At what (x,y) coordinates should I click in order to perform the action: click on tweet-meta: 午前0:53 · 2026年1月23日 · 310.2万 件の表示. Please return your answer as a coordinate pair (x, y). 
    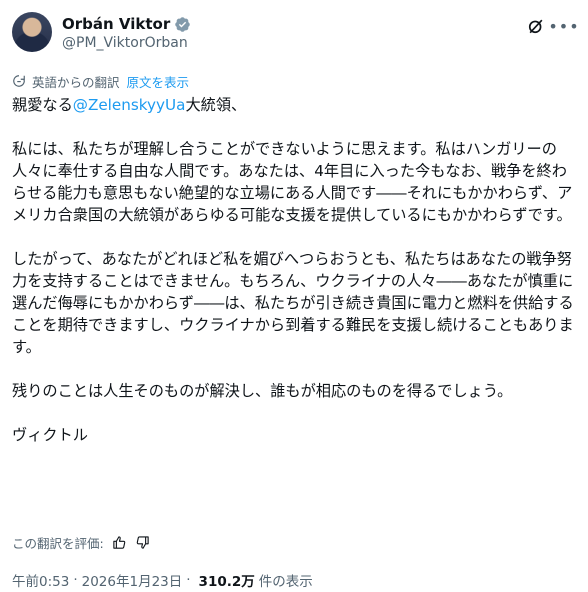
    Looking at the image, I should click on (162, 580).